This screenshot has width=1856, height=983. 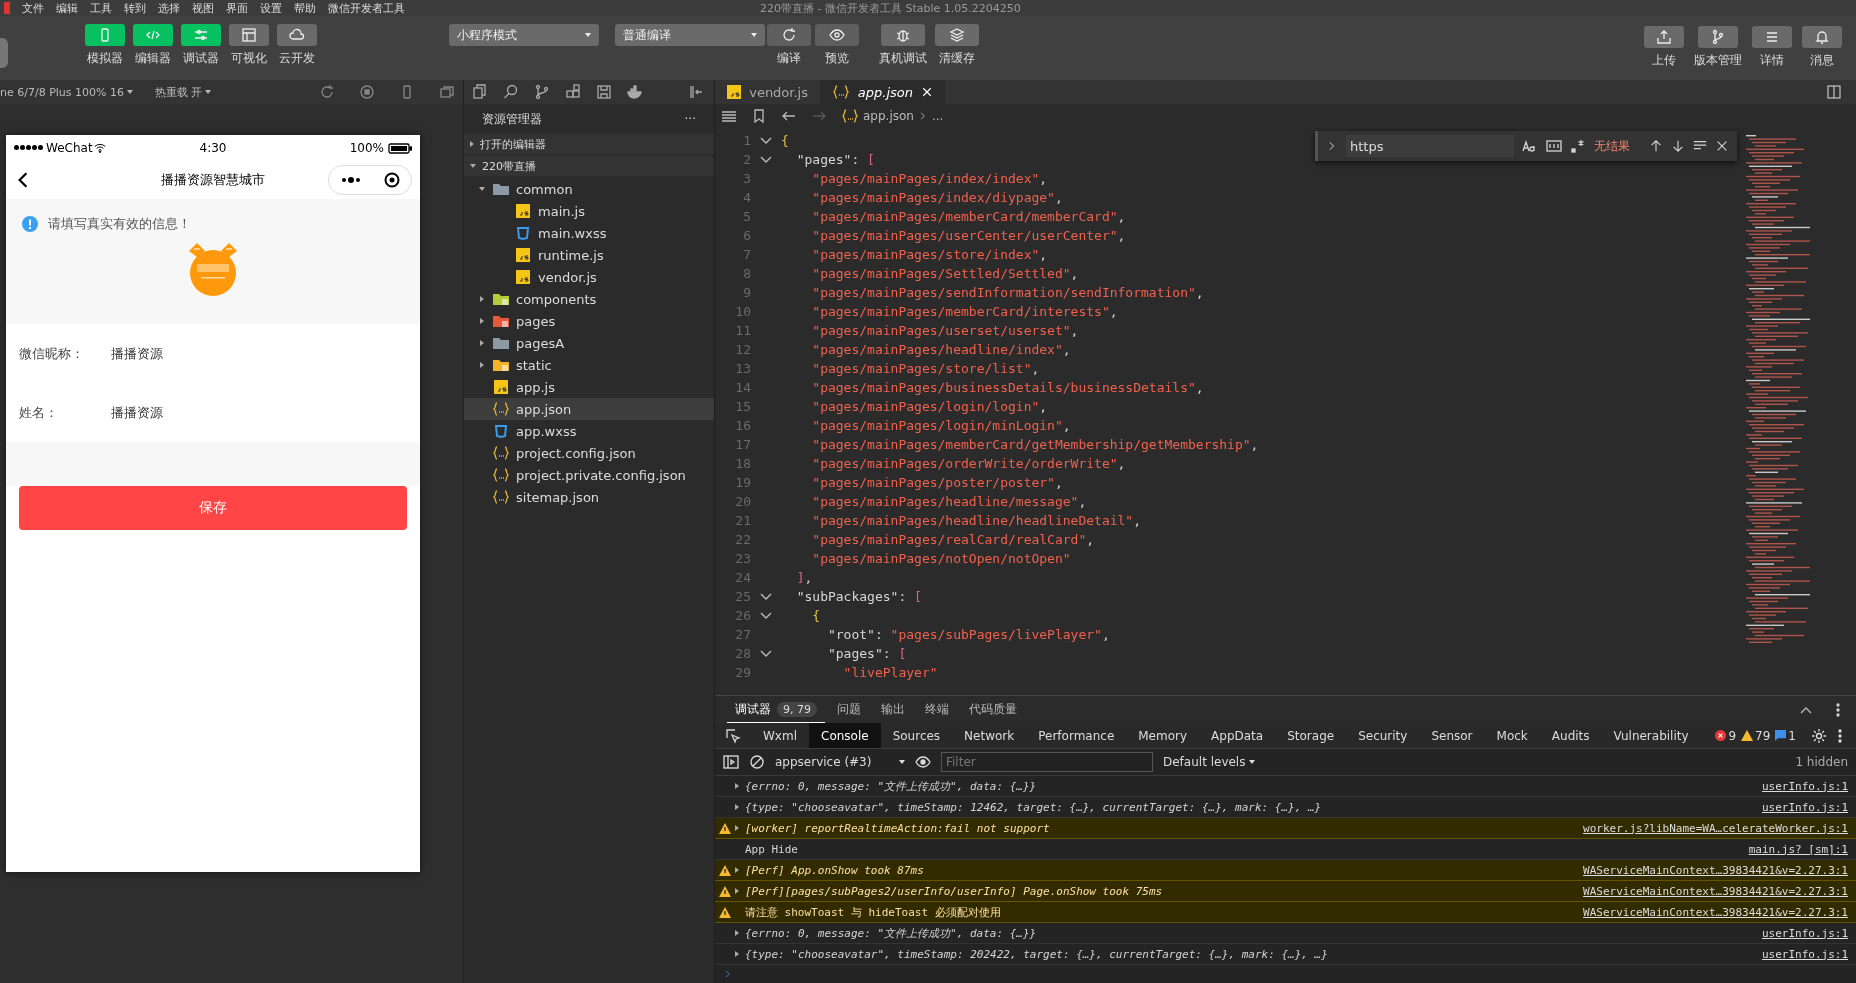 I want to click on filter-field: Filter, so click(x=1047, y=762).